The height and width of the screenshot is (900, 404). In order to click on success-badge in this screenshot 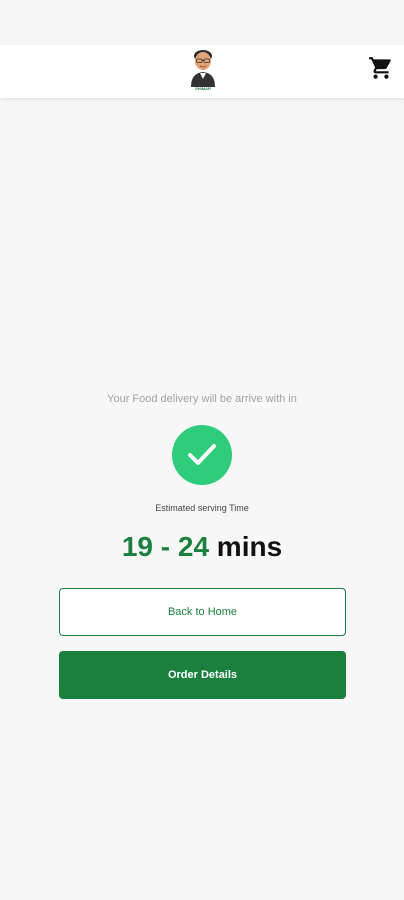, I will do `click(202, 455)`.